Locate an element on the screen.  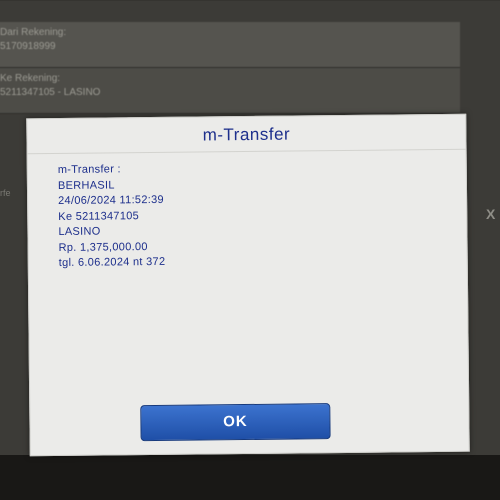
dialog-divider is located at coordinates (246, 151).